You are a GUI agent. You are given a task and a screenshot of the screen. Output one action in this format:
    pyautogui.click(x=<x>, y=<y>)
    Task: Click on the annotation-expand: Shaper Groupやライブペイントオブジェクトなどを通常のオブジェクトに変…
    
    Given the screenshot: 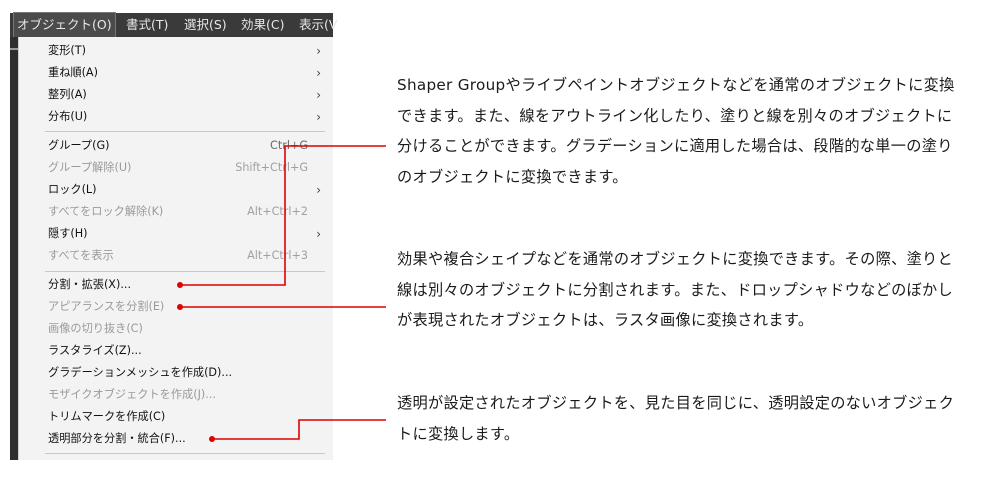 What is the action you would take?
    pyautogui.click(x=676, y=131)
    